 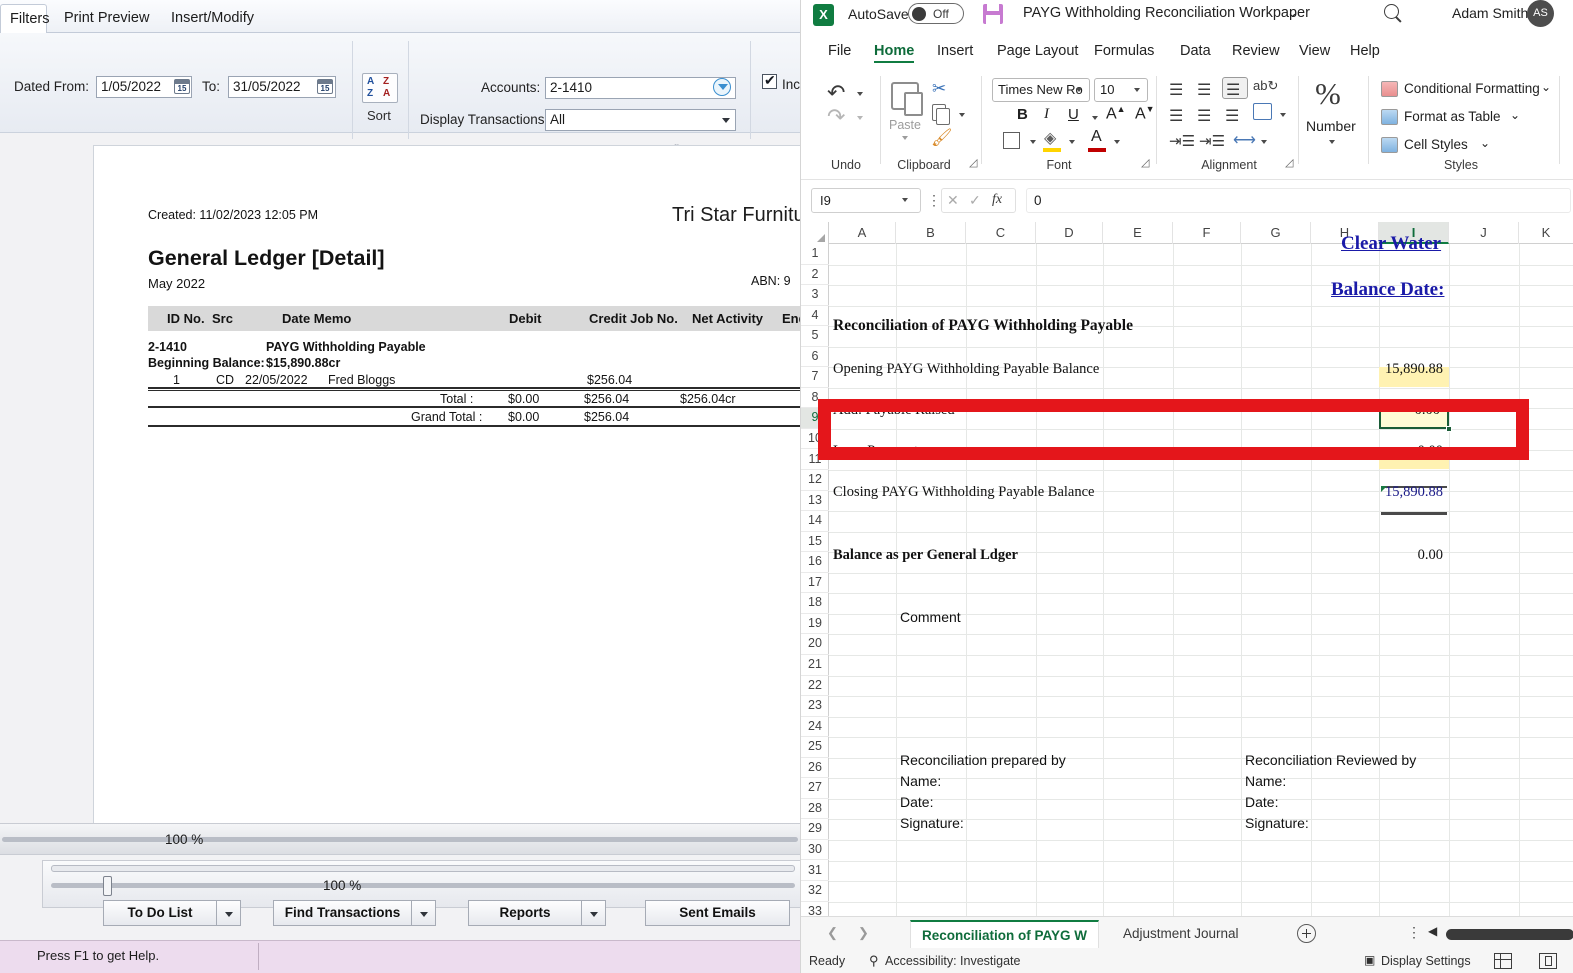 I want to click on row-header-32: 32, so click(x=815, y=891).